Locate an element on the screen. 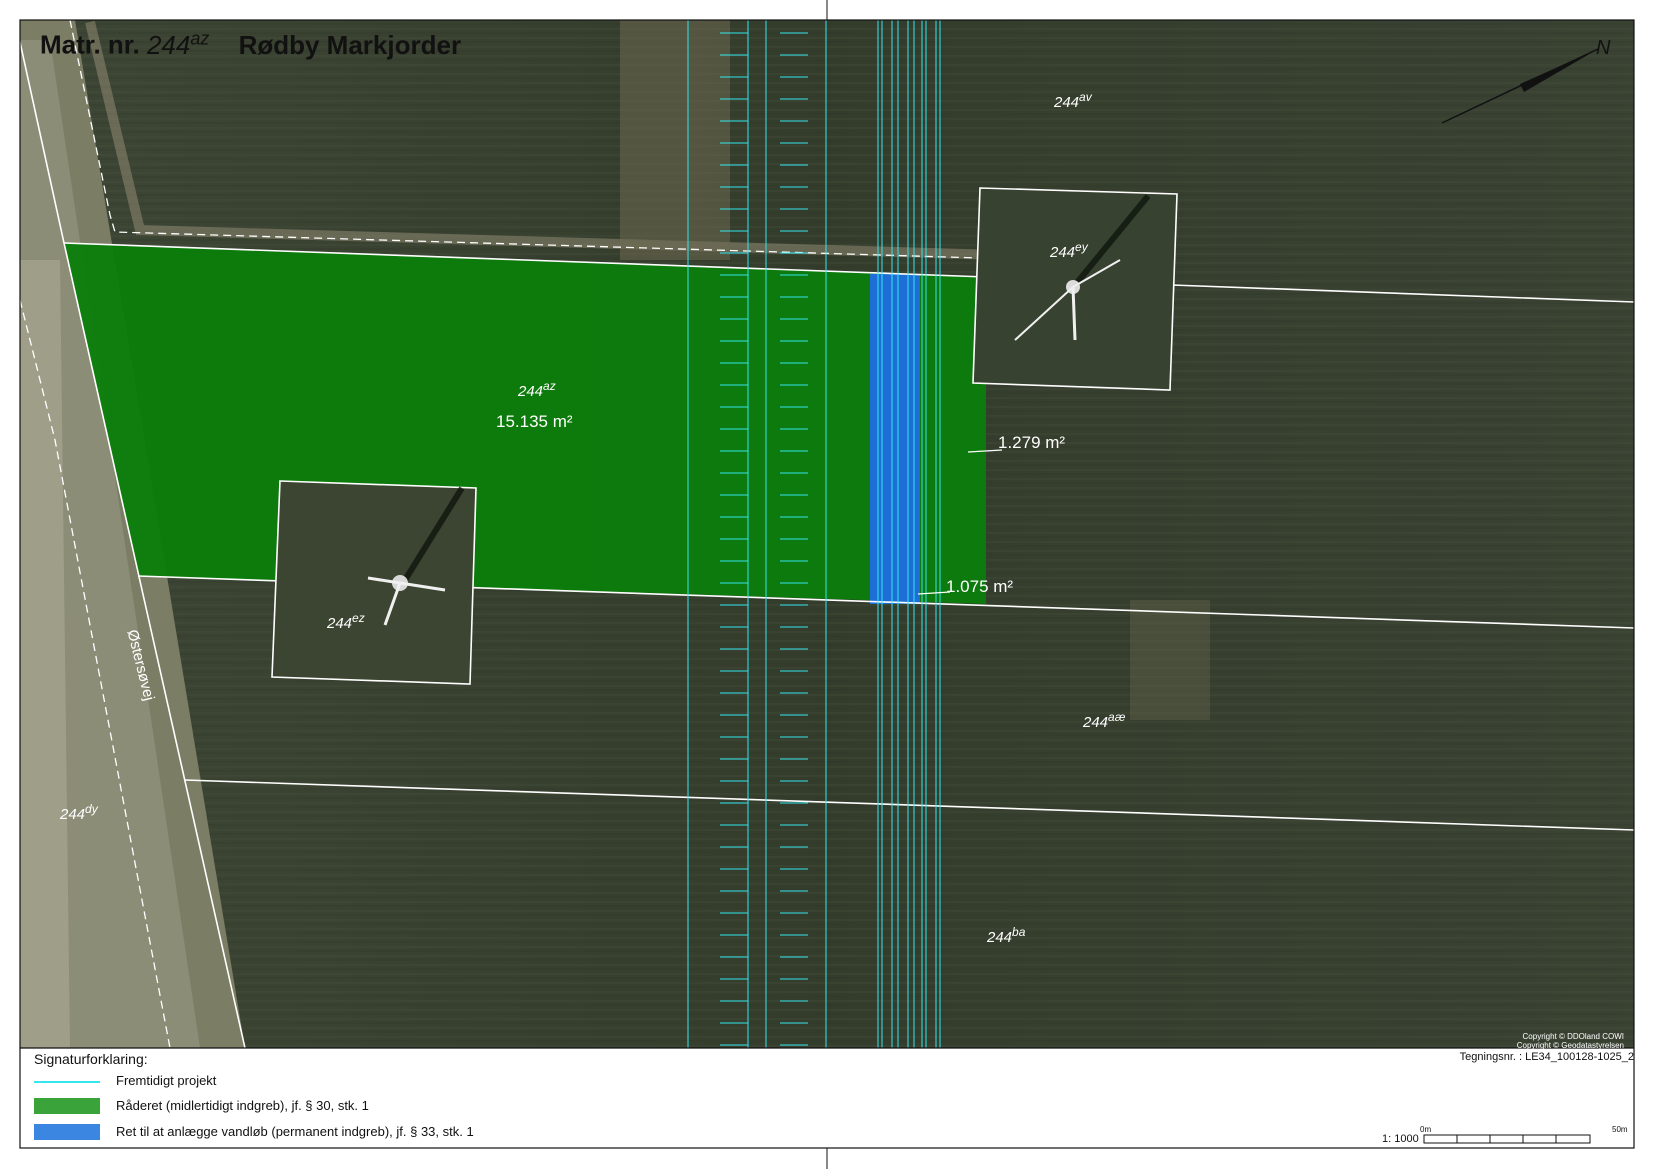 This screenshot has height=1169, width=1654. scale-start-label: 0m is located at coordinates (1426, 1129).